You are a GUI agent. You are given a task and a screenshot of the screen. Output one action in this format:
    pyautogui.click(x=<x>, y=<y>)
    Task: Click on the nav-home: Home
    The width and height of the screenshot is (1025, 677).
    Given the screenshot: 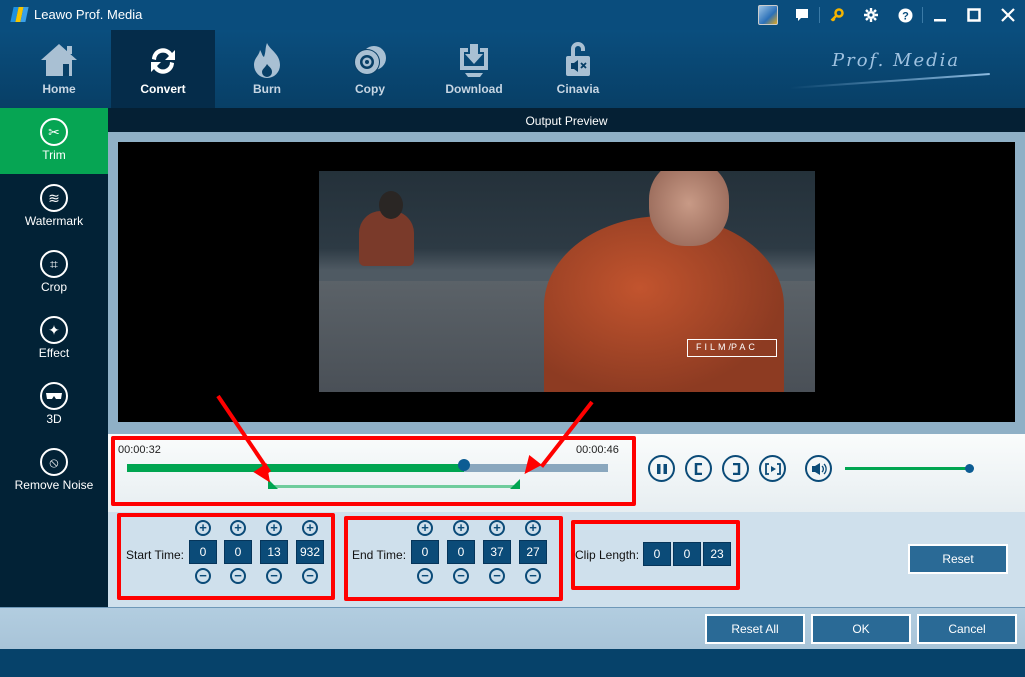 What is the action you would take?
    pyautogui.click(x=59, y=69)
    